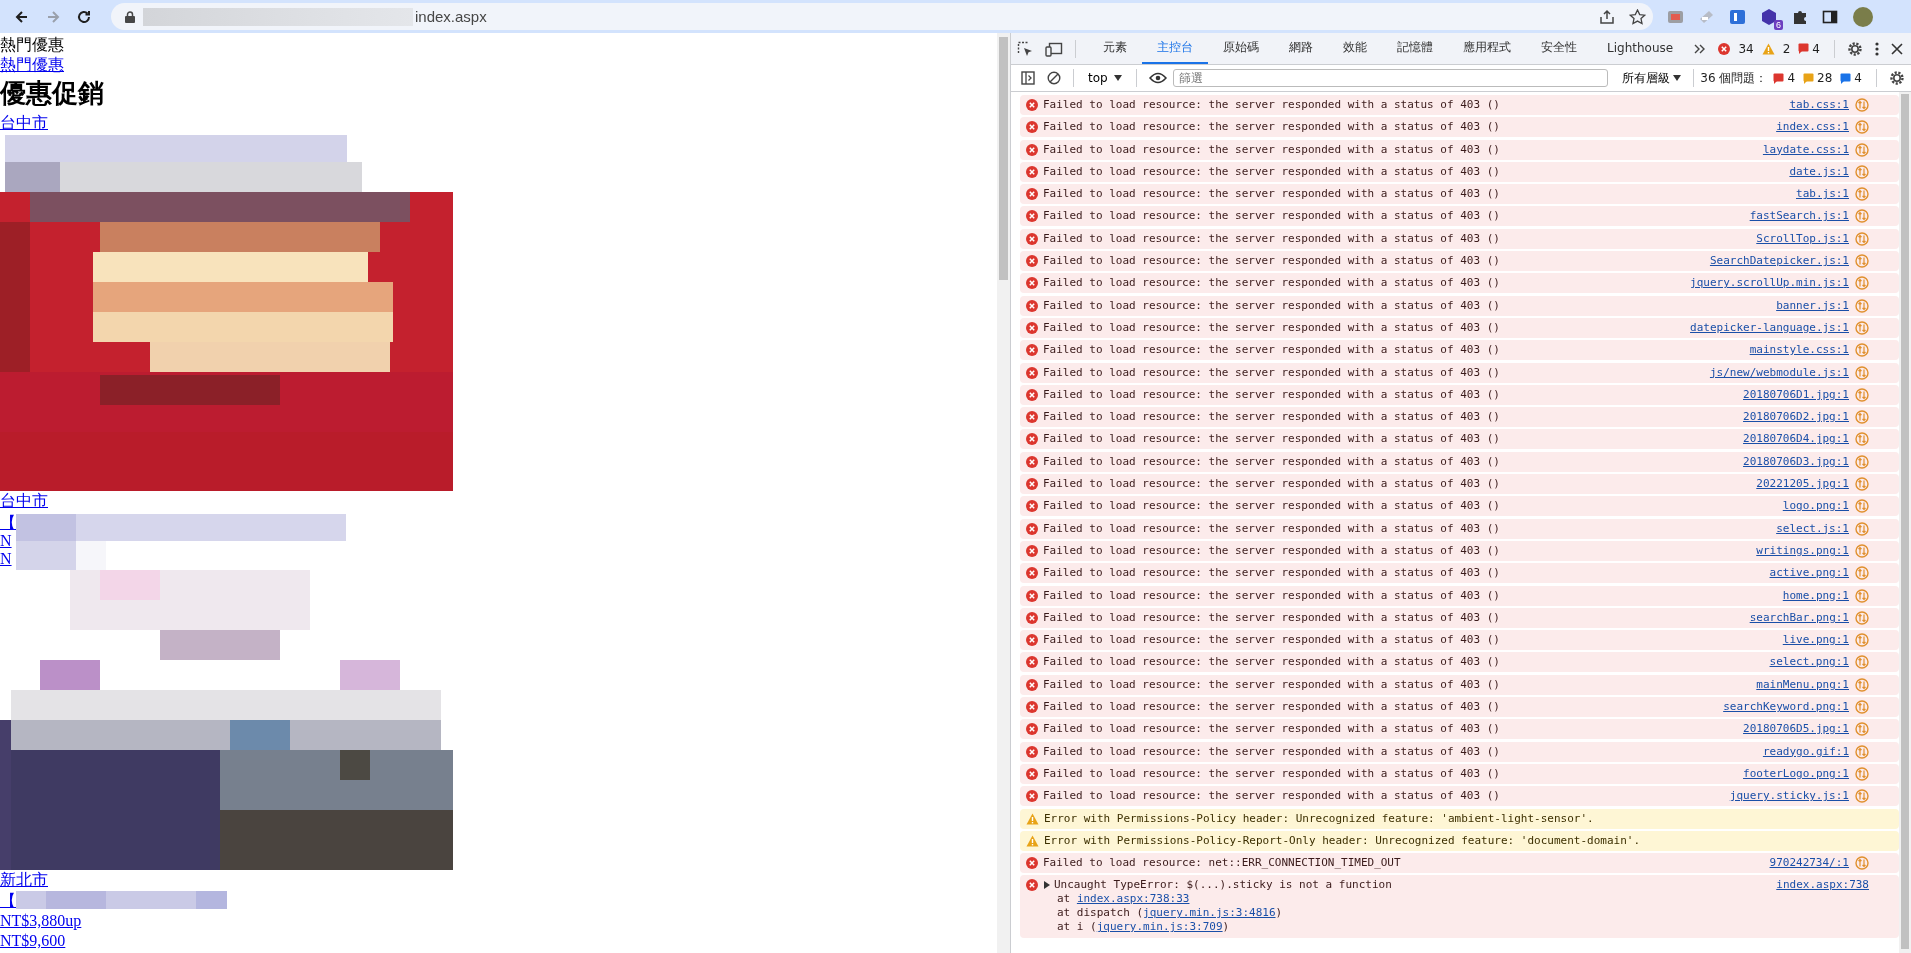 The width and height of the screenshot is (1911, 953). Describe the element at coordinates (1815, 506) in the screenshot. I see `source-link: logo.png:1` at that location.